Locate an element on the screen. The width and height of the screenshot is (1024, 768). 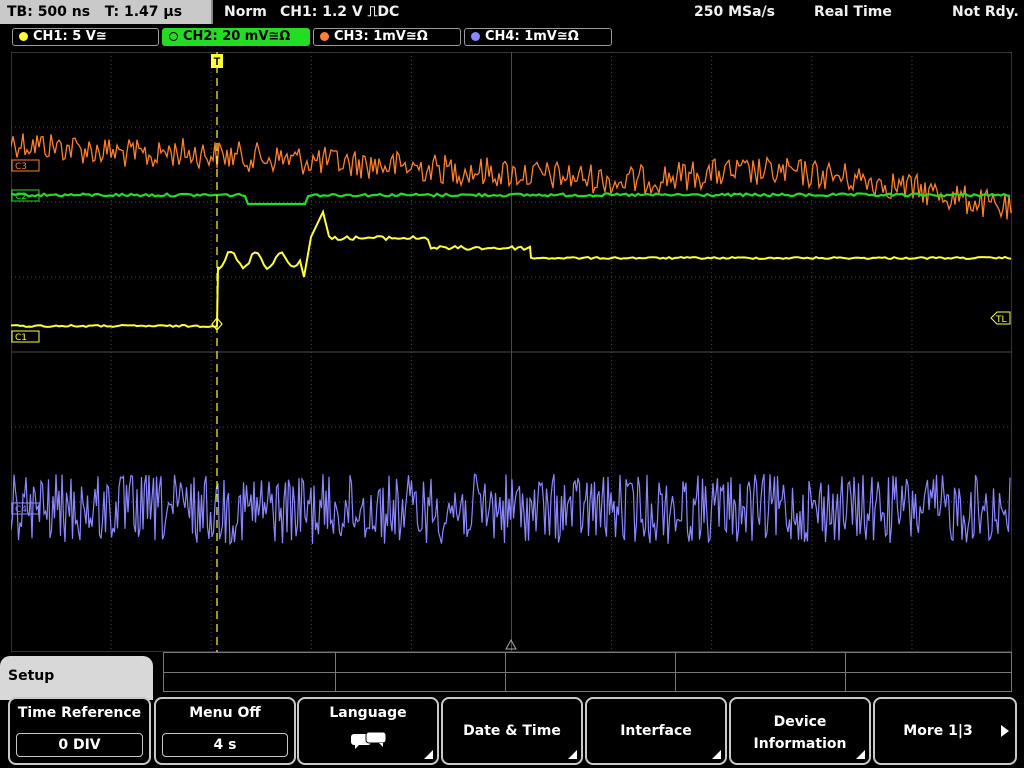
ch4-label: CH4: 1mV≅Ω is located at coordinates (532, 36).